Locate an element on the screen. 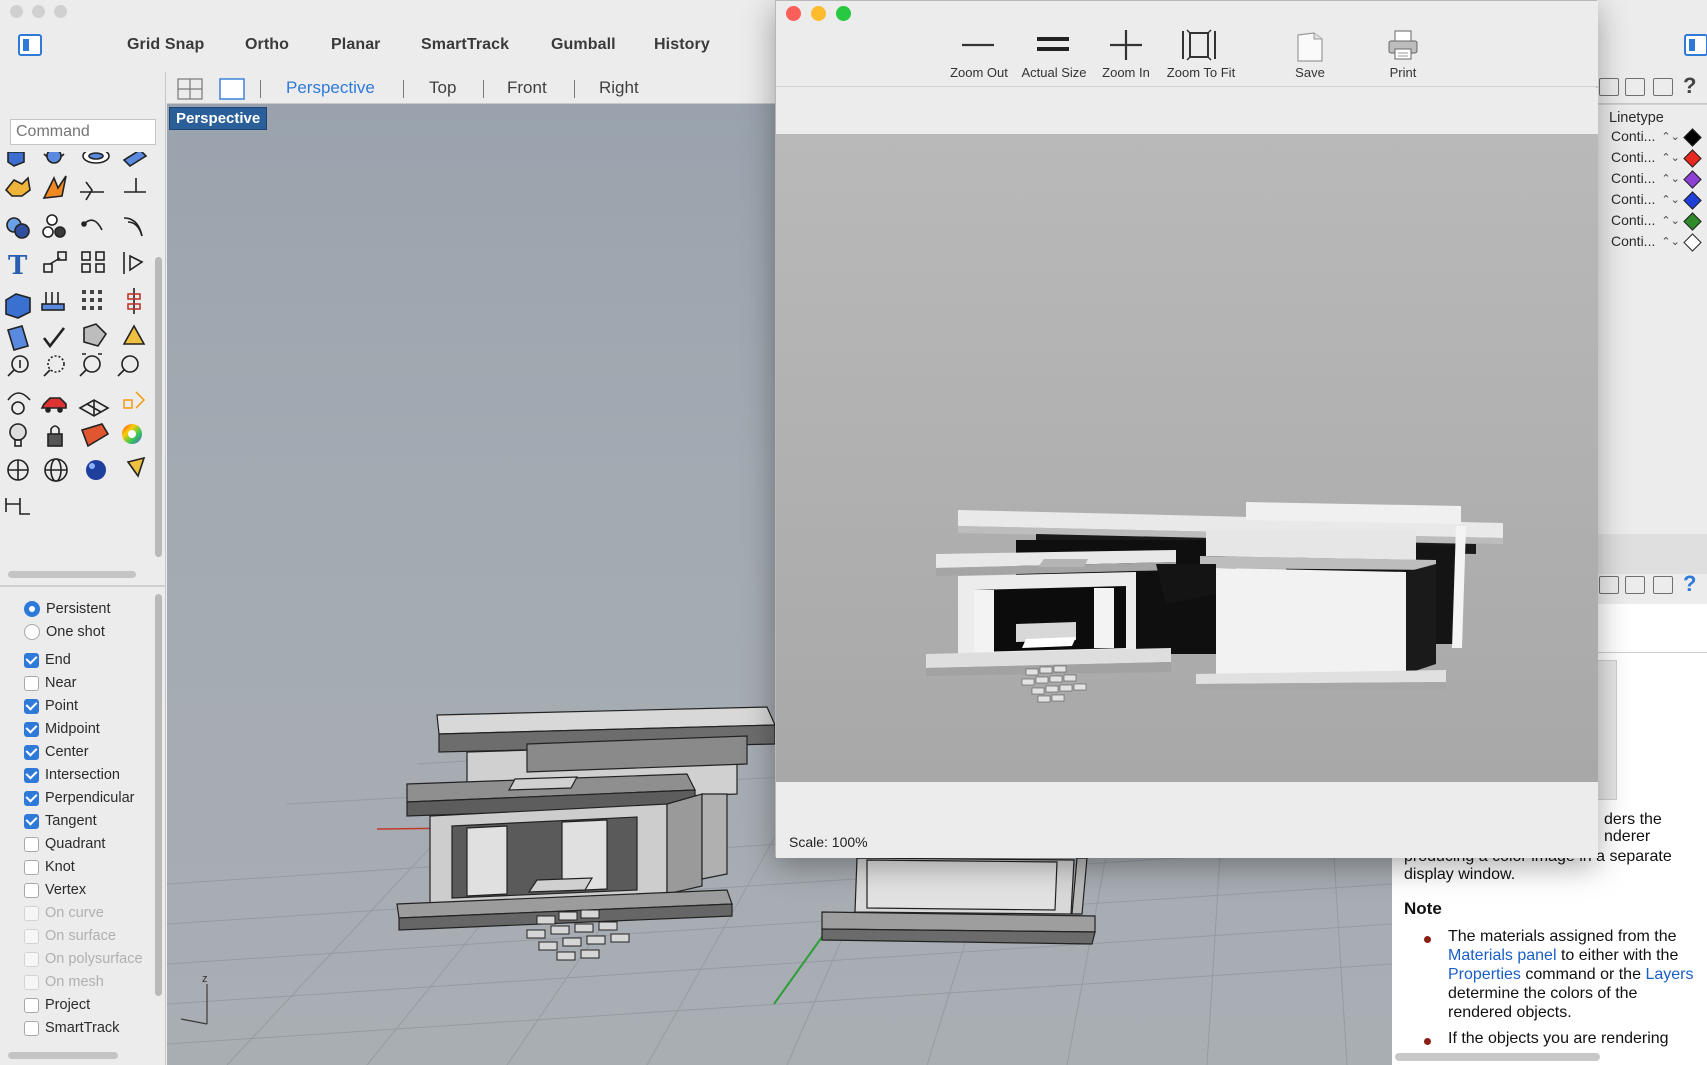 The image size is (1707, 1065). osnap-scrollbar is located at coordinates (158, 795).